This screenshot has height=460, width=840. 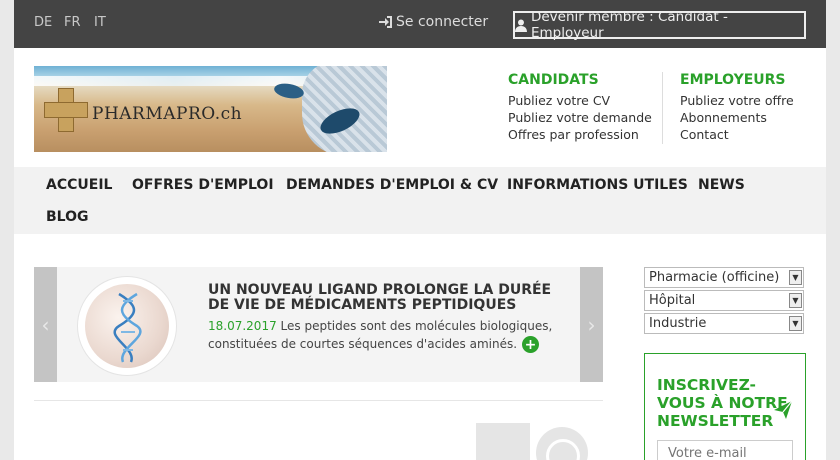 What do you see at coordinates (724, 300) in the screenshot?
I see `select-hopital: Hôpital ▼` at bounding box center [724, 300].